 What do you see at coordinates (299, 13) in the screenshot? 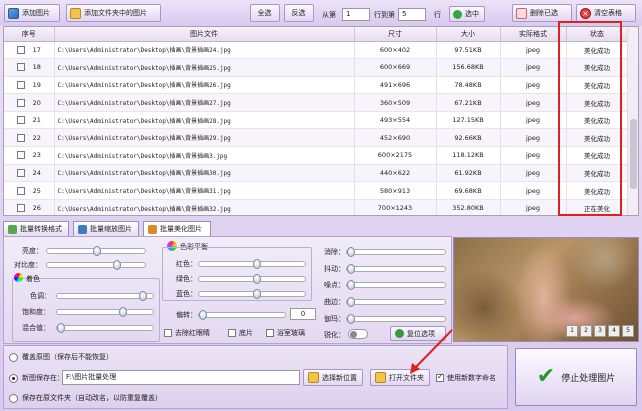
I see `invert-selection-button: 反选` at bounding box center [299, 13].